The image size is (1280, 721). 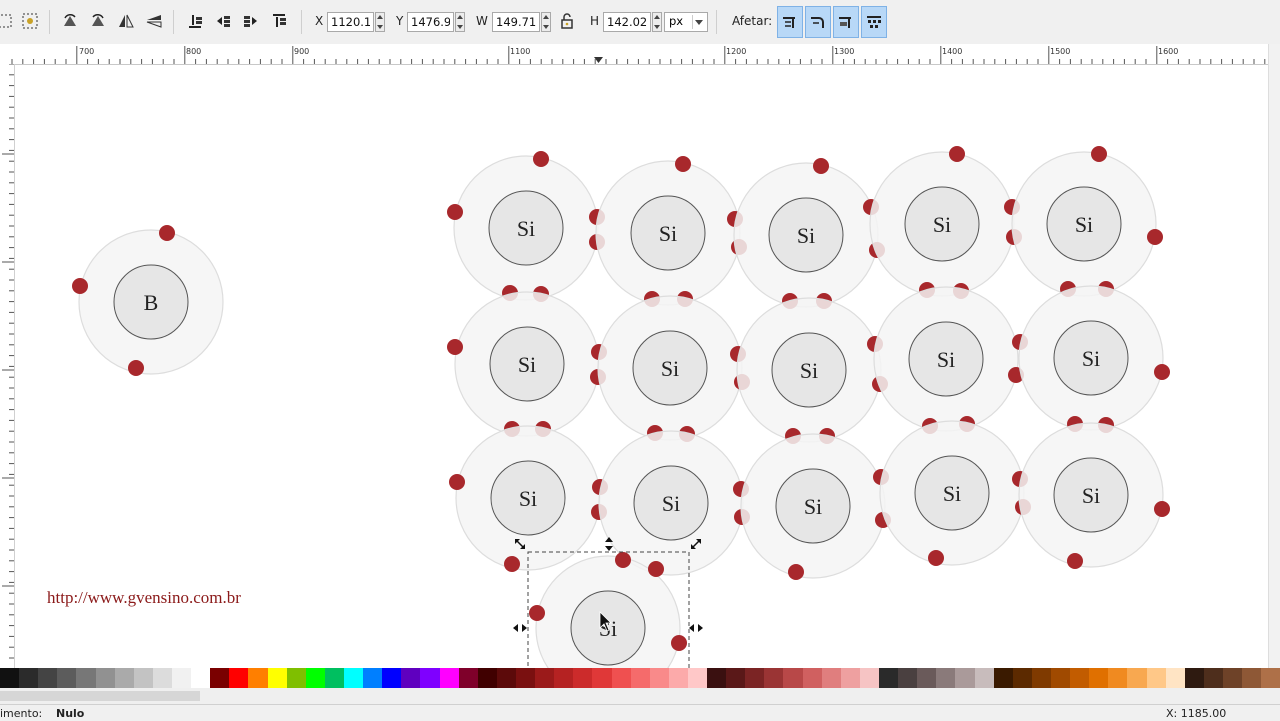 What do you see at coordinates (380, 22) in the screenshot?
I see `x-spinner` at bounding box center [380, 22].